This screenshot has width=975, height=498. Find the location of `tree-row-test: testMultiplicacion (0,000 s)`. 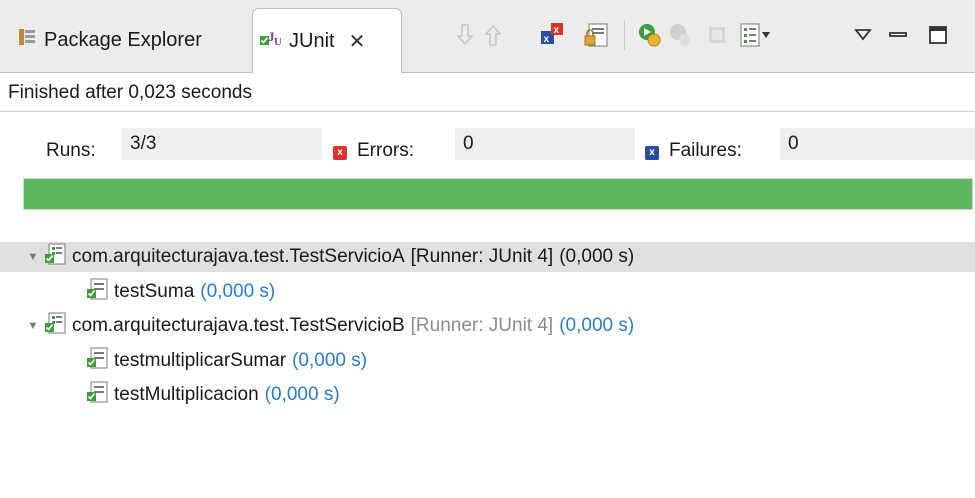

tree-row-test: testMultiplicacion (0,000 s) is located at coordinates (213, 395).